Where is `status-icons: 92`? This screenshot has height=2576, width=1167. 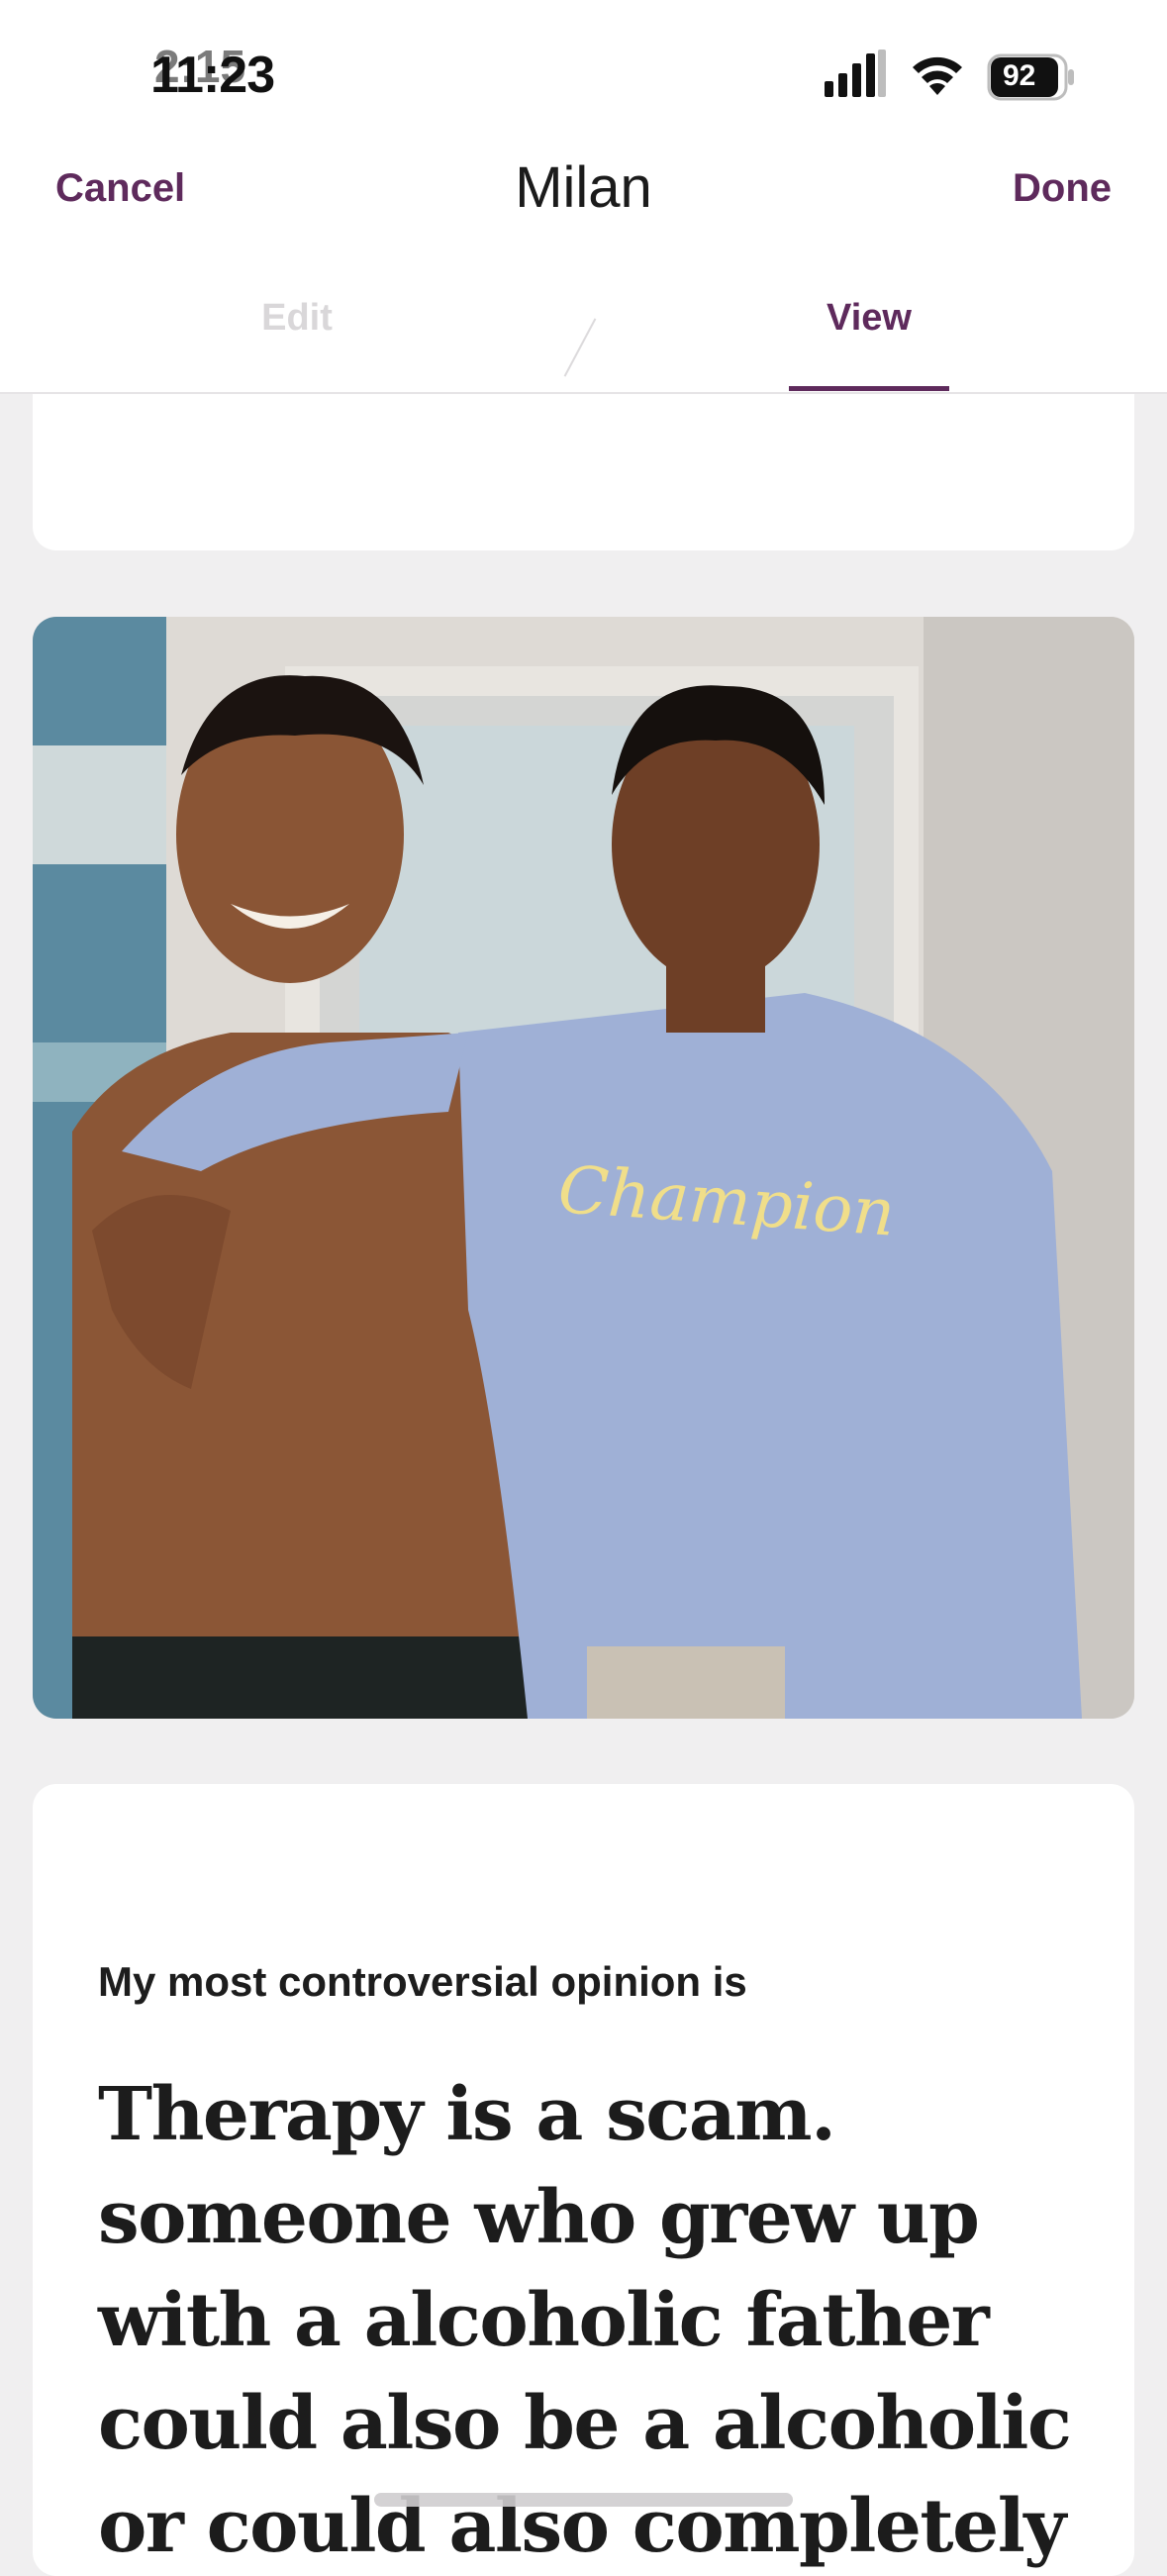
status-icons: 92 is located at coordinates (951, 77).